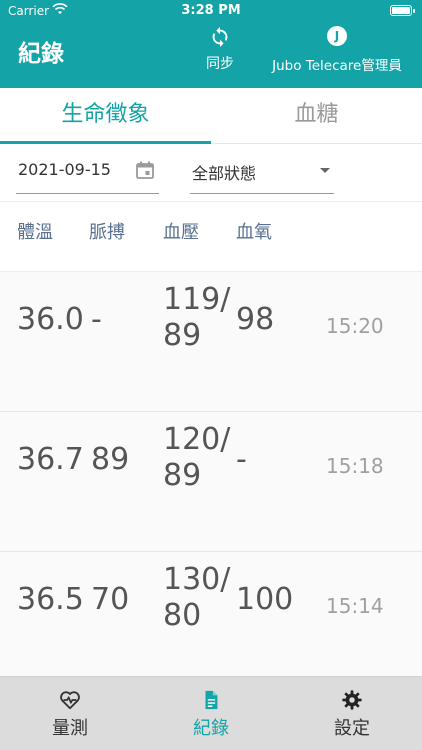  Describe the element at coordinates (241, 459) in the screenshot. I see `oxygen-value: -` at that location.